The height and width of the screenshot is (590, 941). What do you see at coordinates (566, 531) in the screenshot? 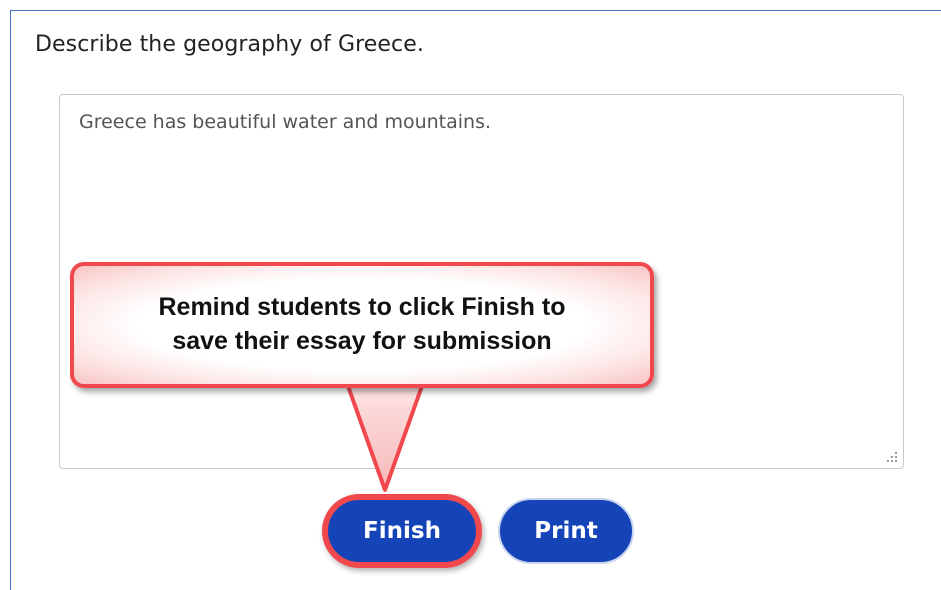
I see `print-button: Print` at bounding box center [566, 531].